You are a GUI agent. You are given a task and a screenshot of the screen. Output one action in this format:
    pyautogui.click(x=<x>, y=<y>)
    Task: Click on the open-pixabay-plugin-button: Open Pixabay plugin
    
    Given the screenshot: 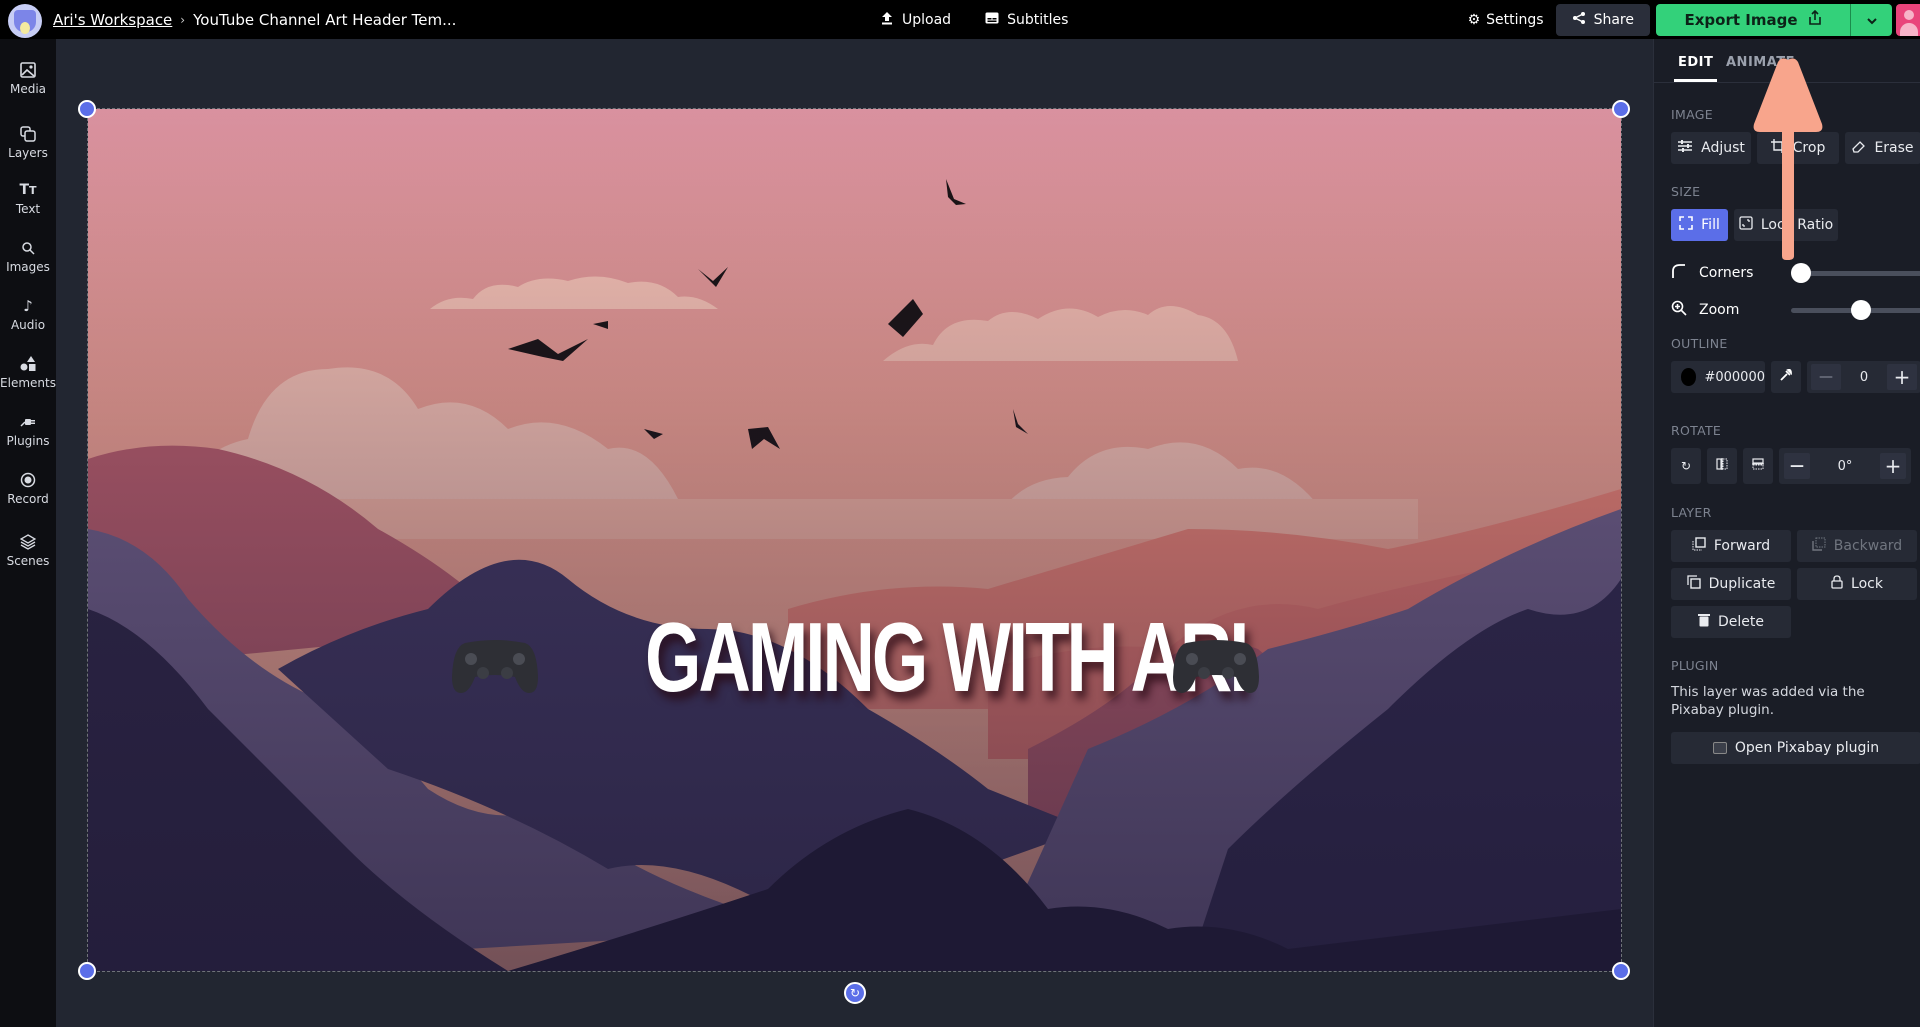 What is the action you would take?
    pyautogui.click(x=1795, y=748)
    